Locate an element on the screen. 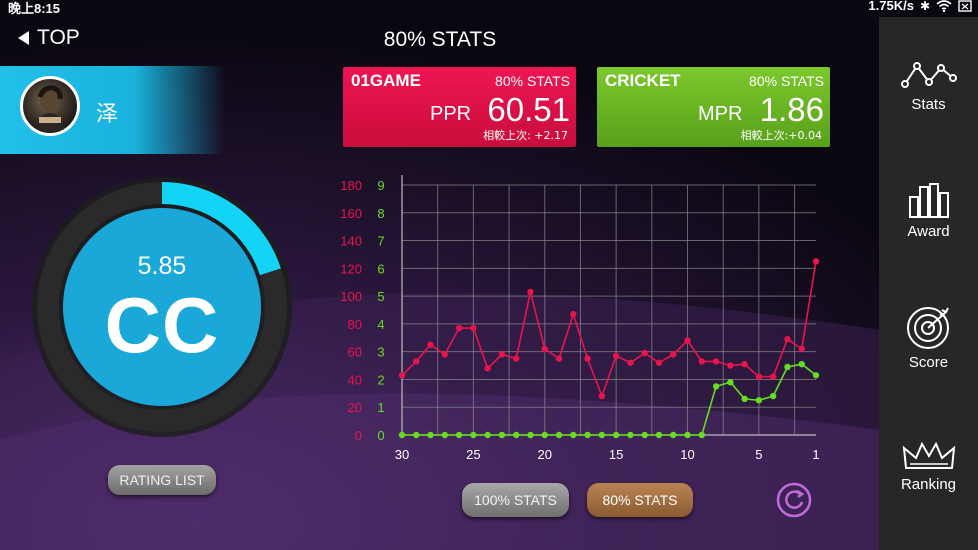 The height and width of the screenshot is (550, 978). sidebar-item-label: Award is located at coordinates (928, 231).